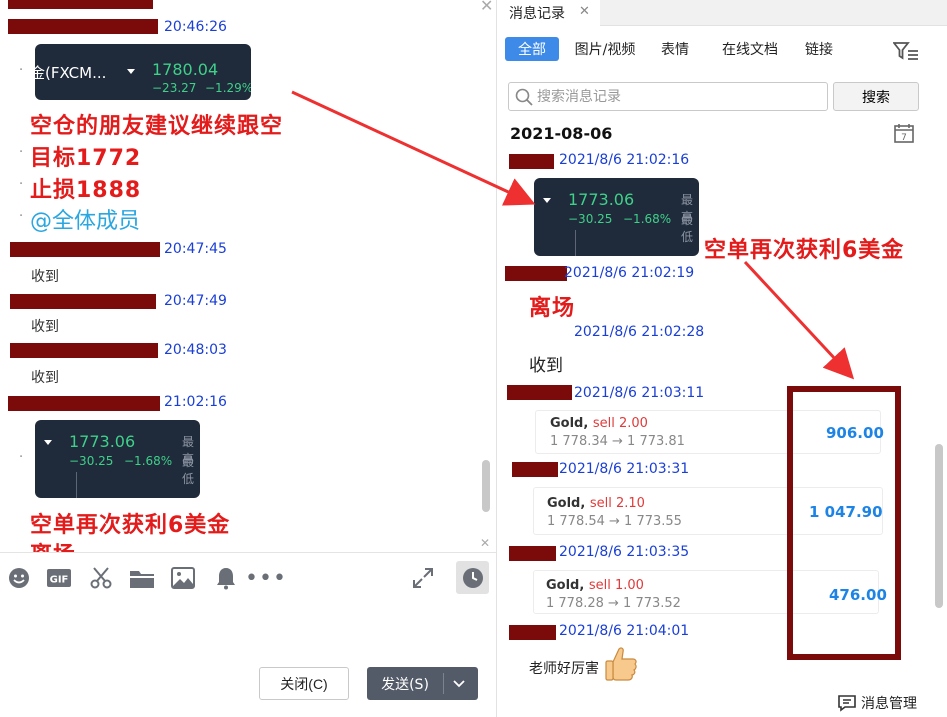 The width and height of the screenshot is (947, 717). I want to click on expand-icon, so click(423, 578).